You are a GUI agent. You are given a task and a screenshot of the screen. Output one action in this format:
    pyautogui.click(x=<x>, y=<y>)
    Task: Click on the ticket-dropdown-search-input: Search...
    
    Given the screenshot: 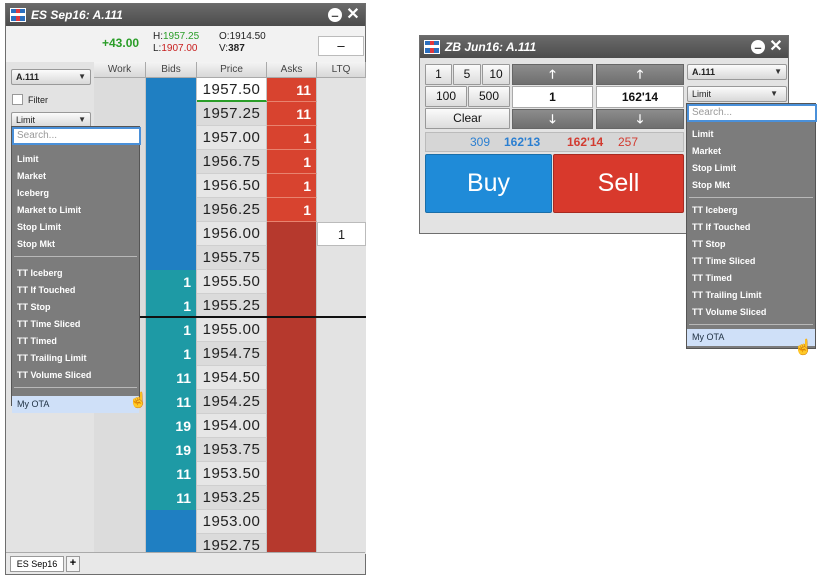 What is the action you would take?
    pyautogui.click(x=752, y=113)
    